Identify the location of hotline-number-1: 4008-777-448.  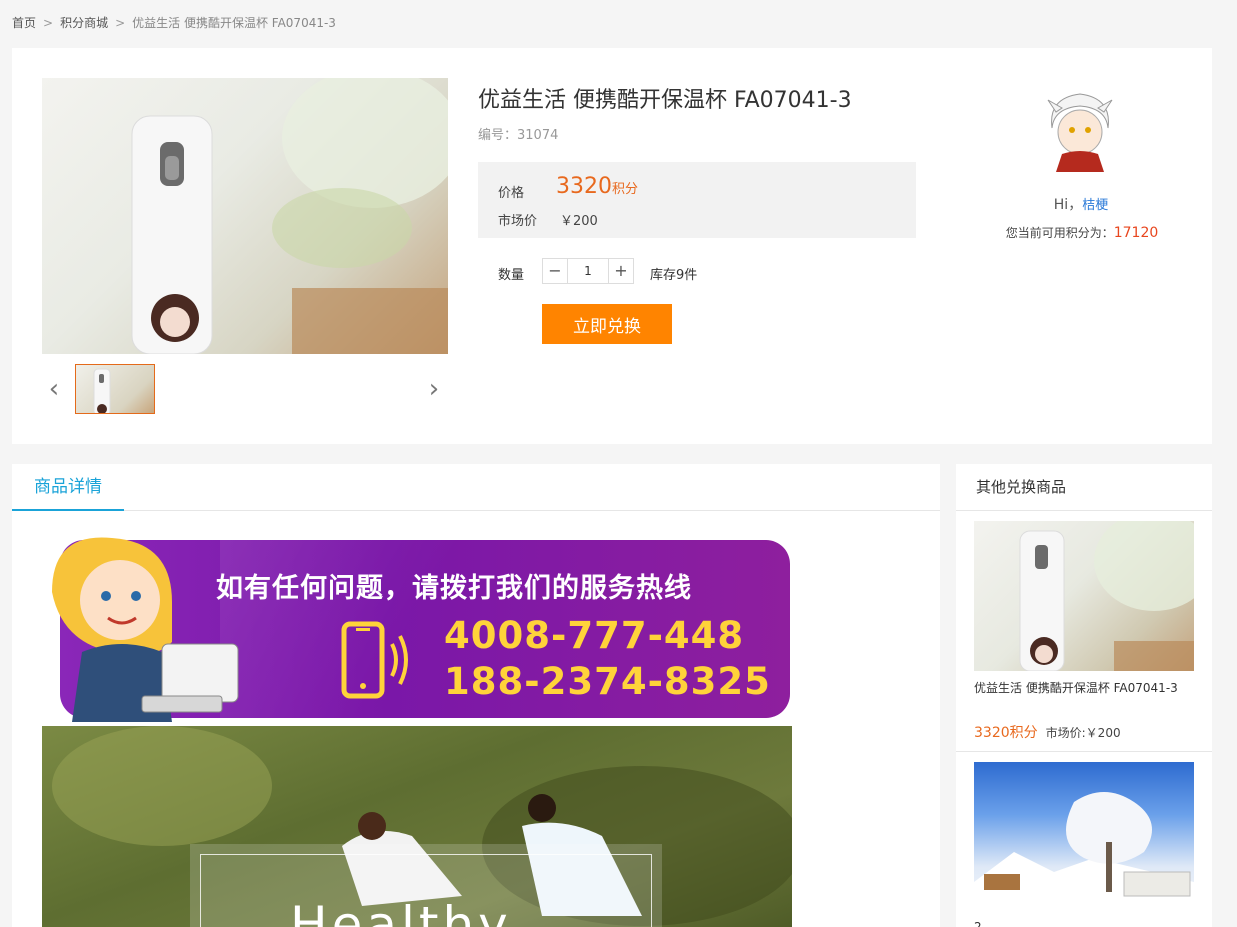
(594, 635).